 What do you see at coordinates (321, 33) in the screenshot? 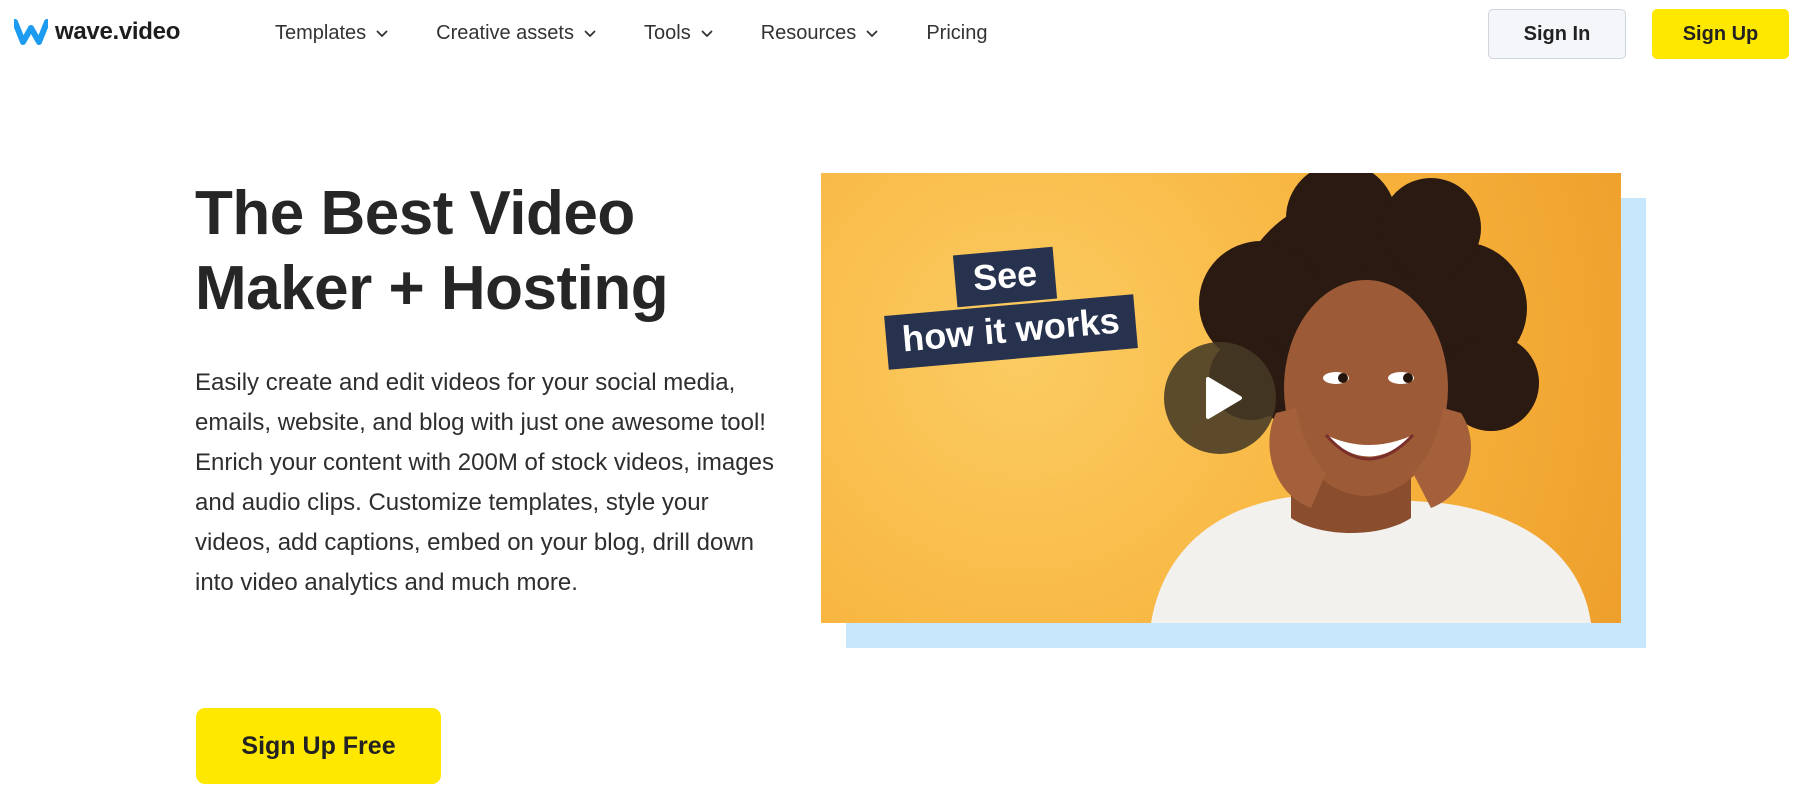
I see `nav-item-label: Templates` at bounding box center [321, 33].